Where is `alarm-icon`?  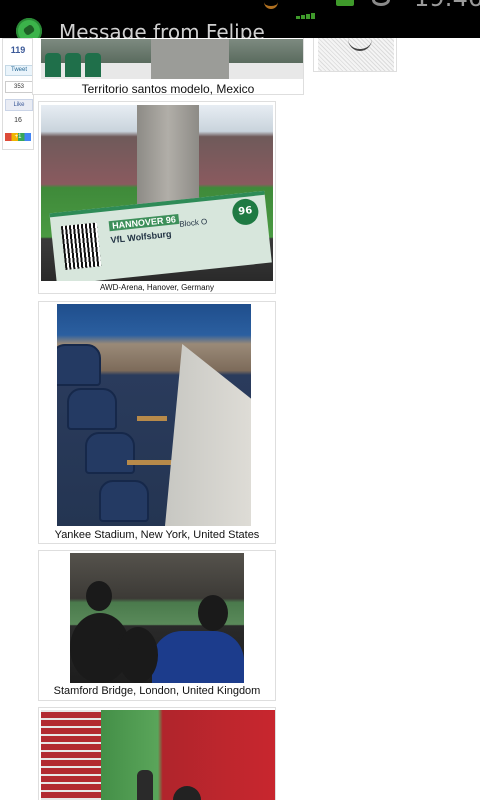
alarm-icon is located at coordinates (381, 3).